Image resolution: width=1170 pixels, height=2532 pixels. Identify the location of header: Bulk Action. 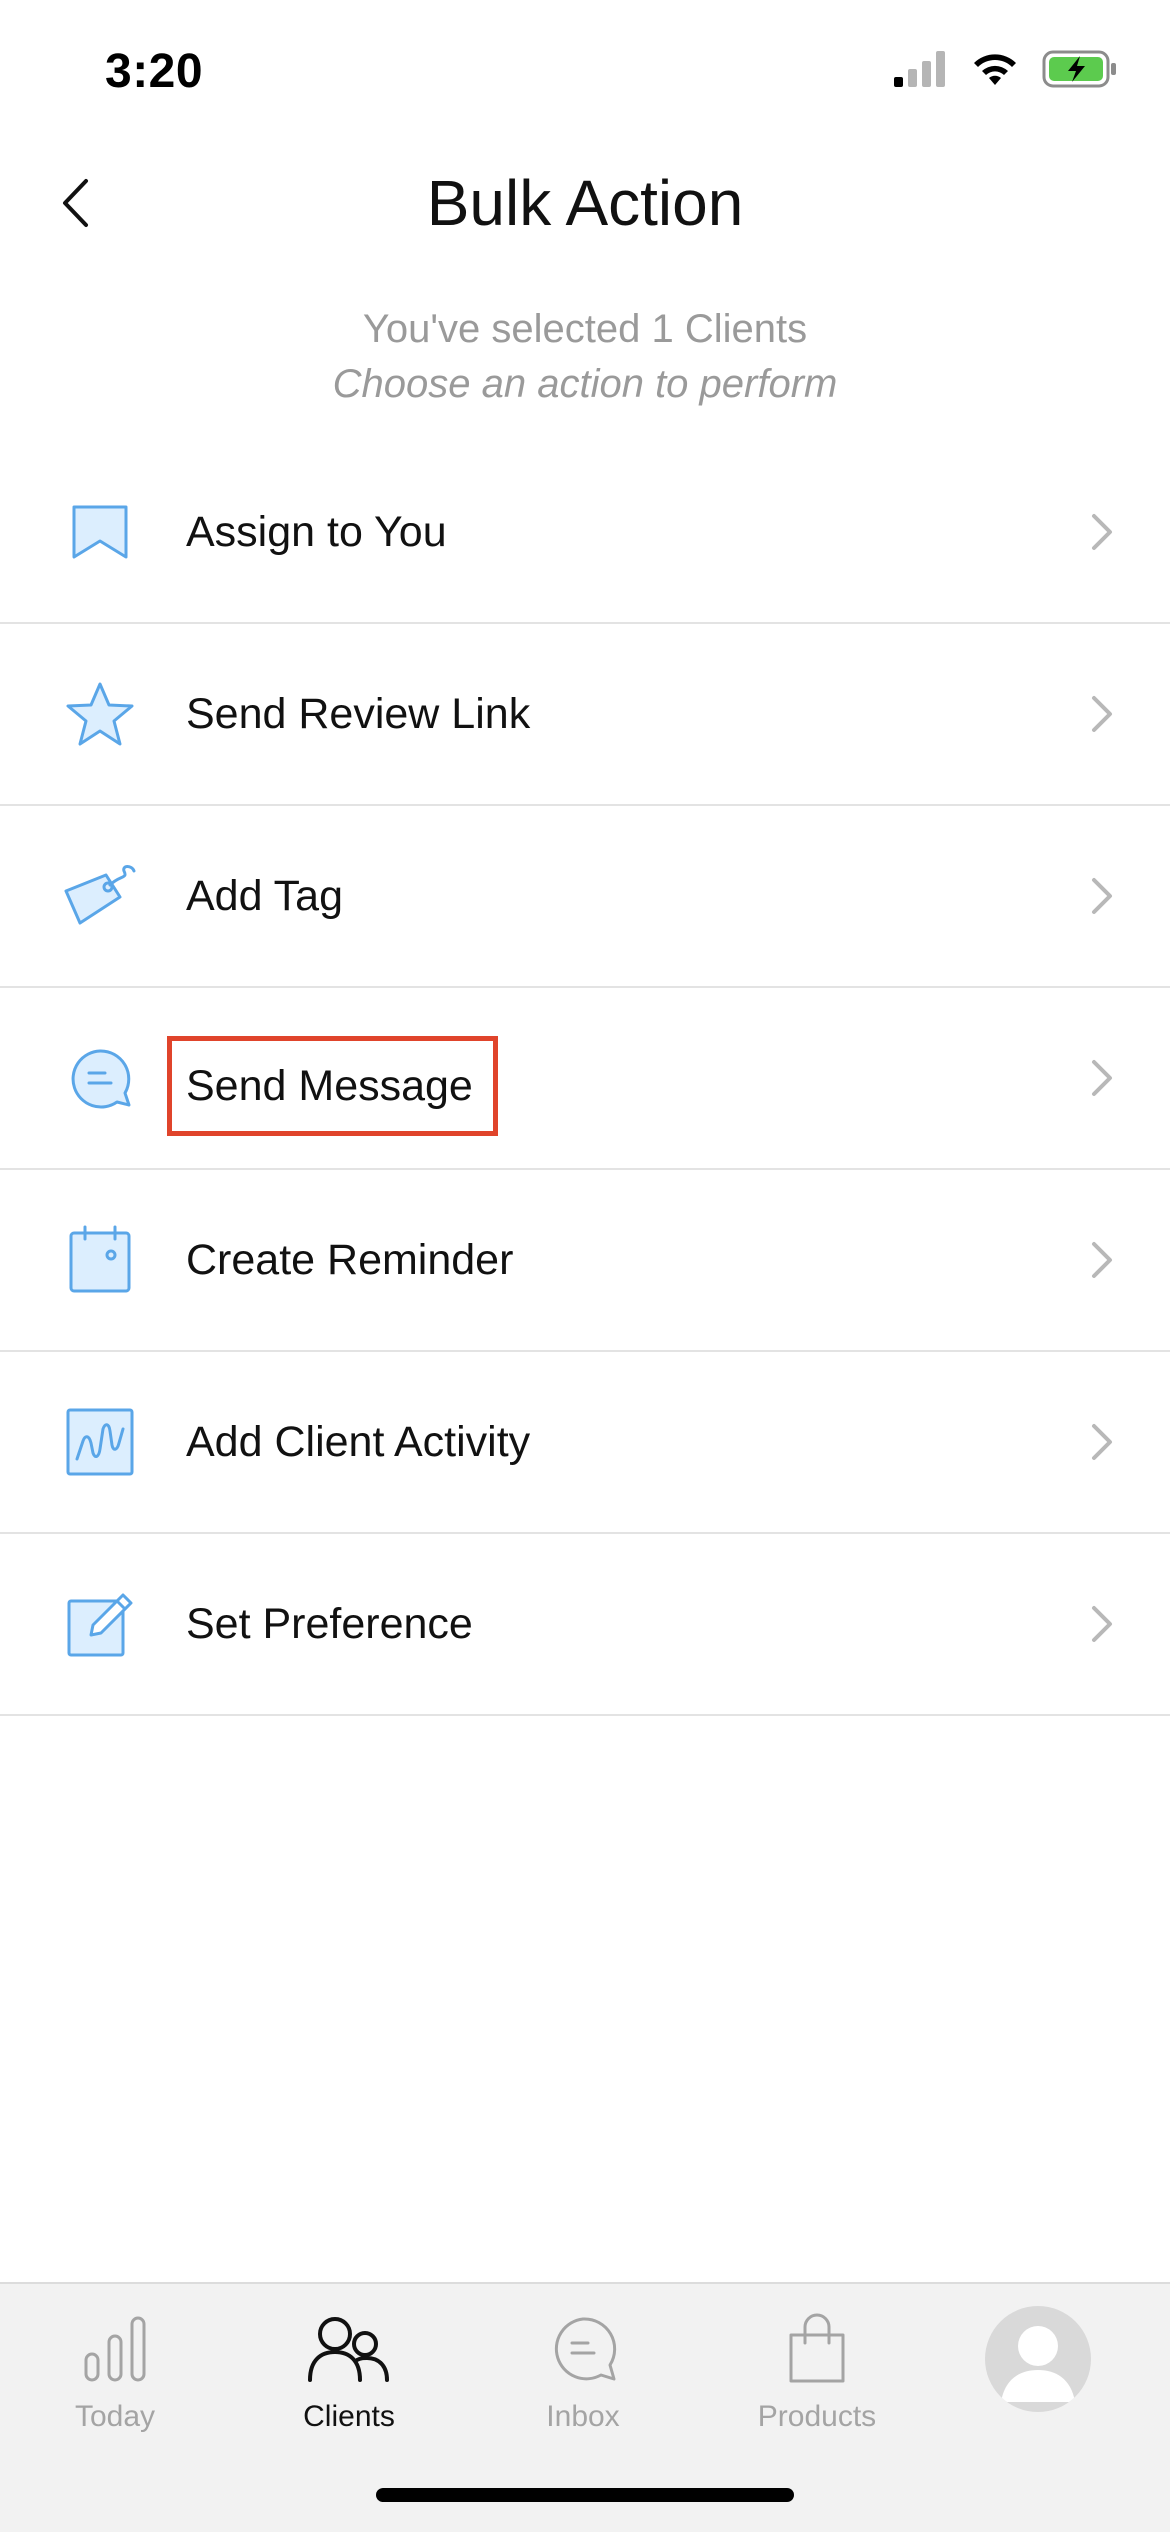
(585, 205).